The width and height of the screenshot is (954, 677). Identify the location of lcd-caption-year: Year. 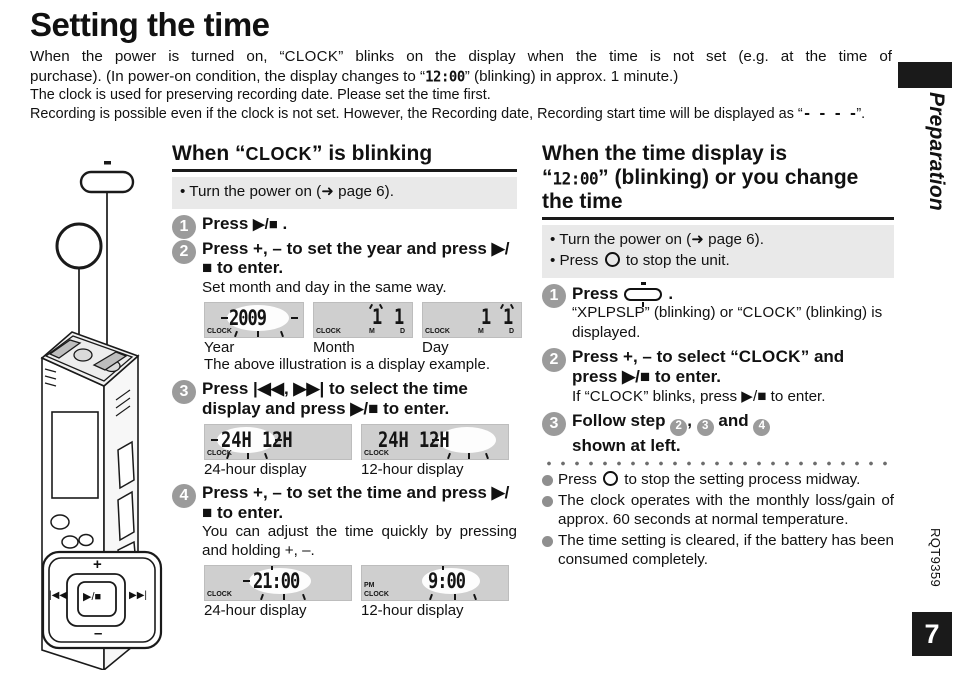
(219, 348).